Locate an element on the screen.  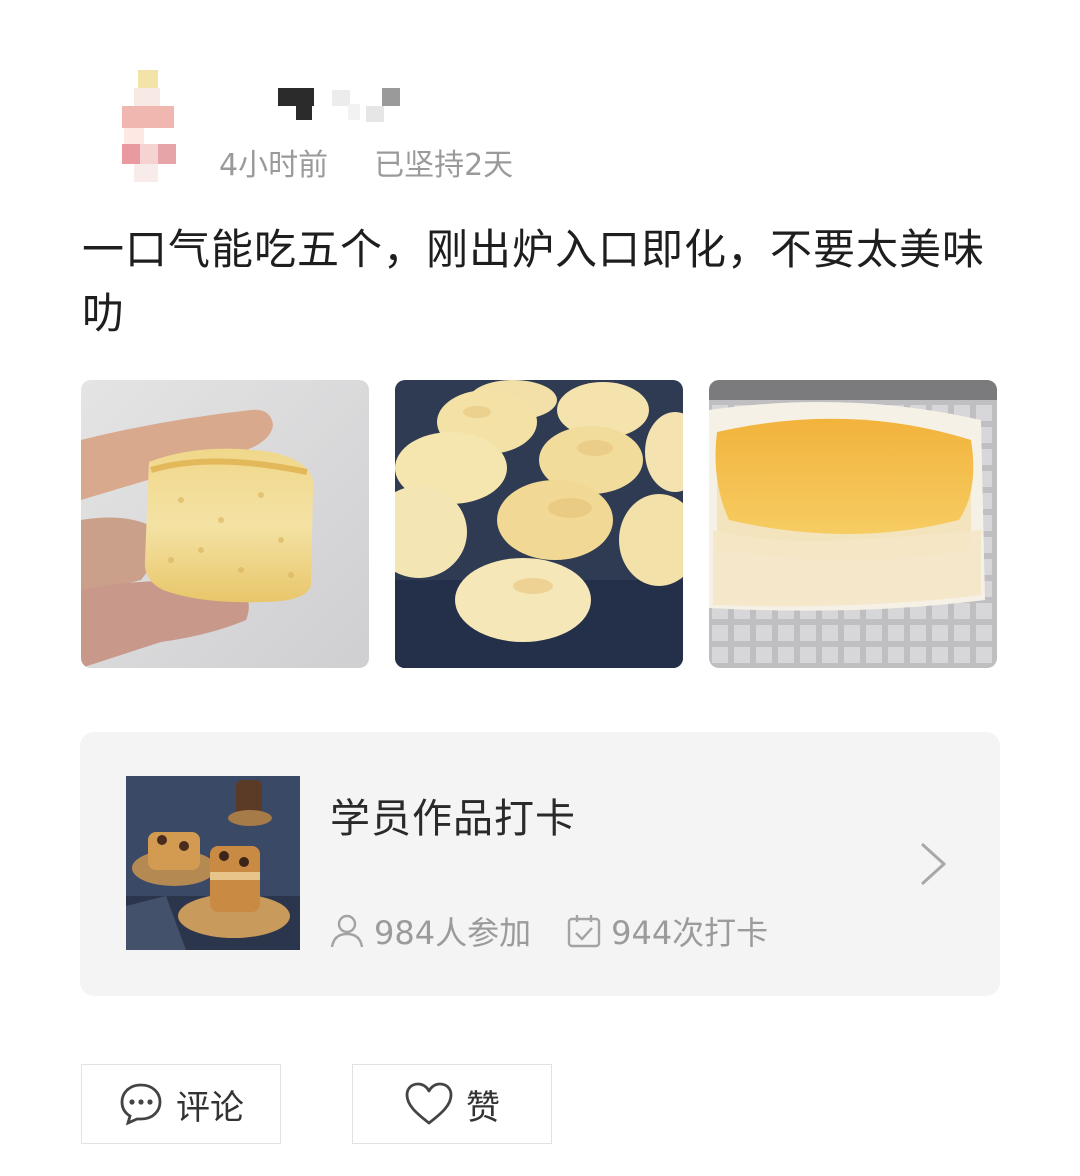
chevron-right-icon is located at coordinates (933, 864).